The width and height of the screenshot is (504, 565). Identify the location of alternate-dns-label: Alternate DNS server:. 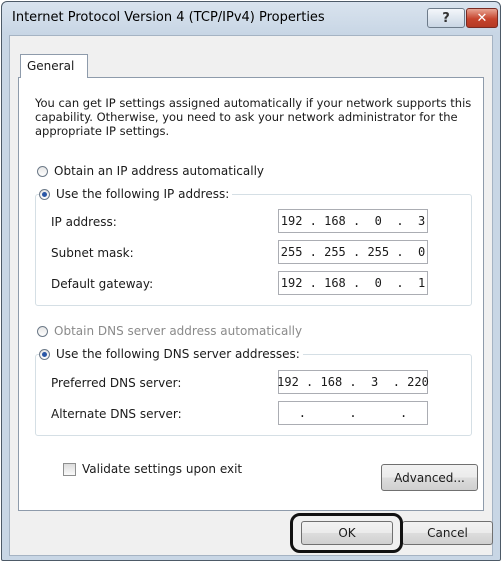
(116, 414).